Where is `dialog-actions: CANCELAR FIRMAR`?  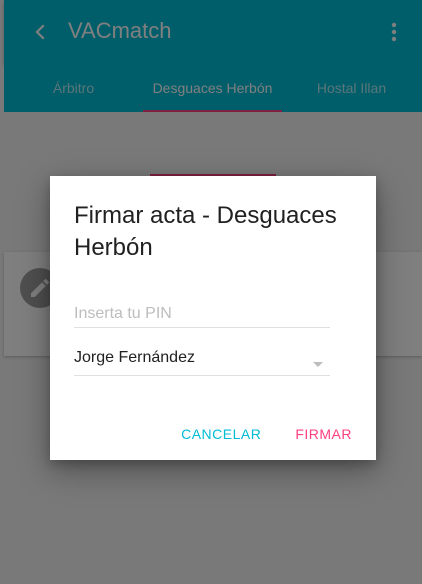 dialog-actions: CANCELAR FIRMAR is located at coordinates (265, 434).